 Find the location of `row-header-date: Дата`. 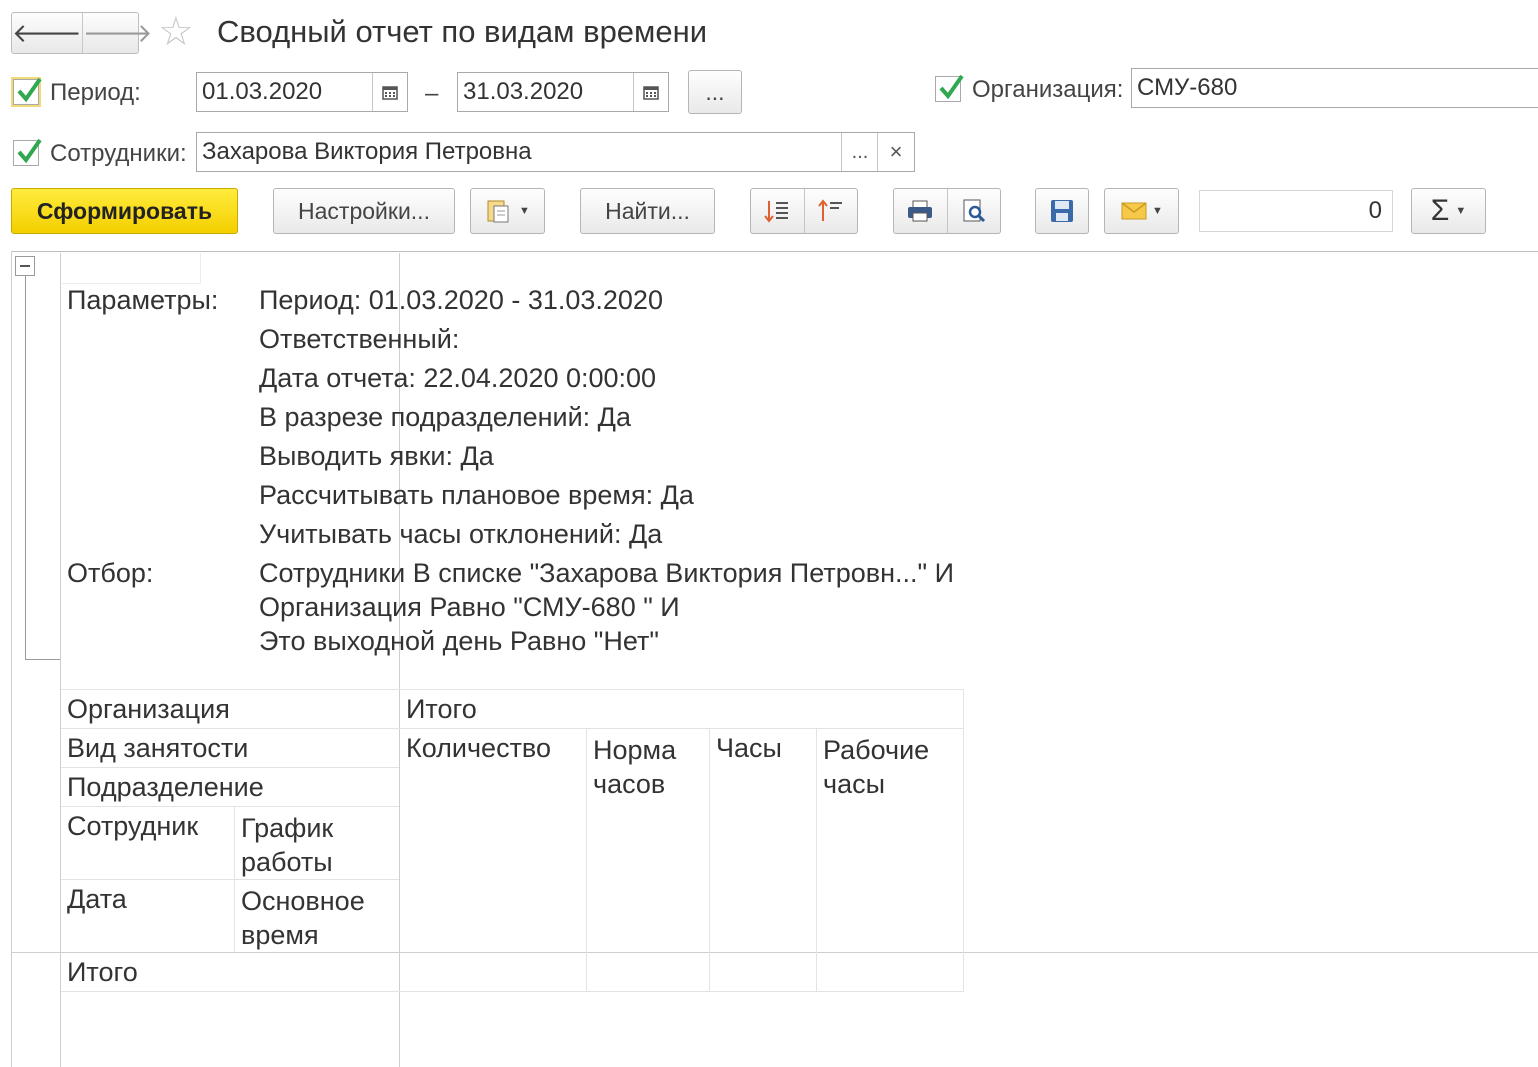

row-header-date: Дата is located at coordinates (97, 899).